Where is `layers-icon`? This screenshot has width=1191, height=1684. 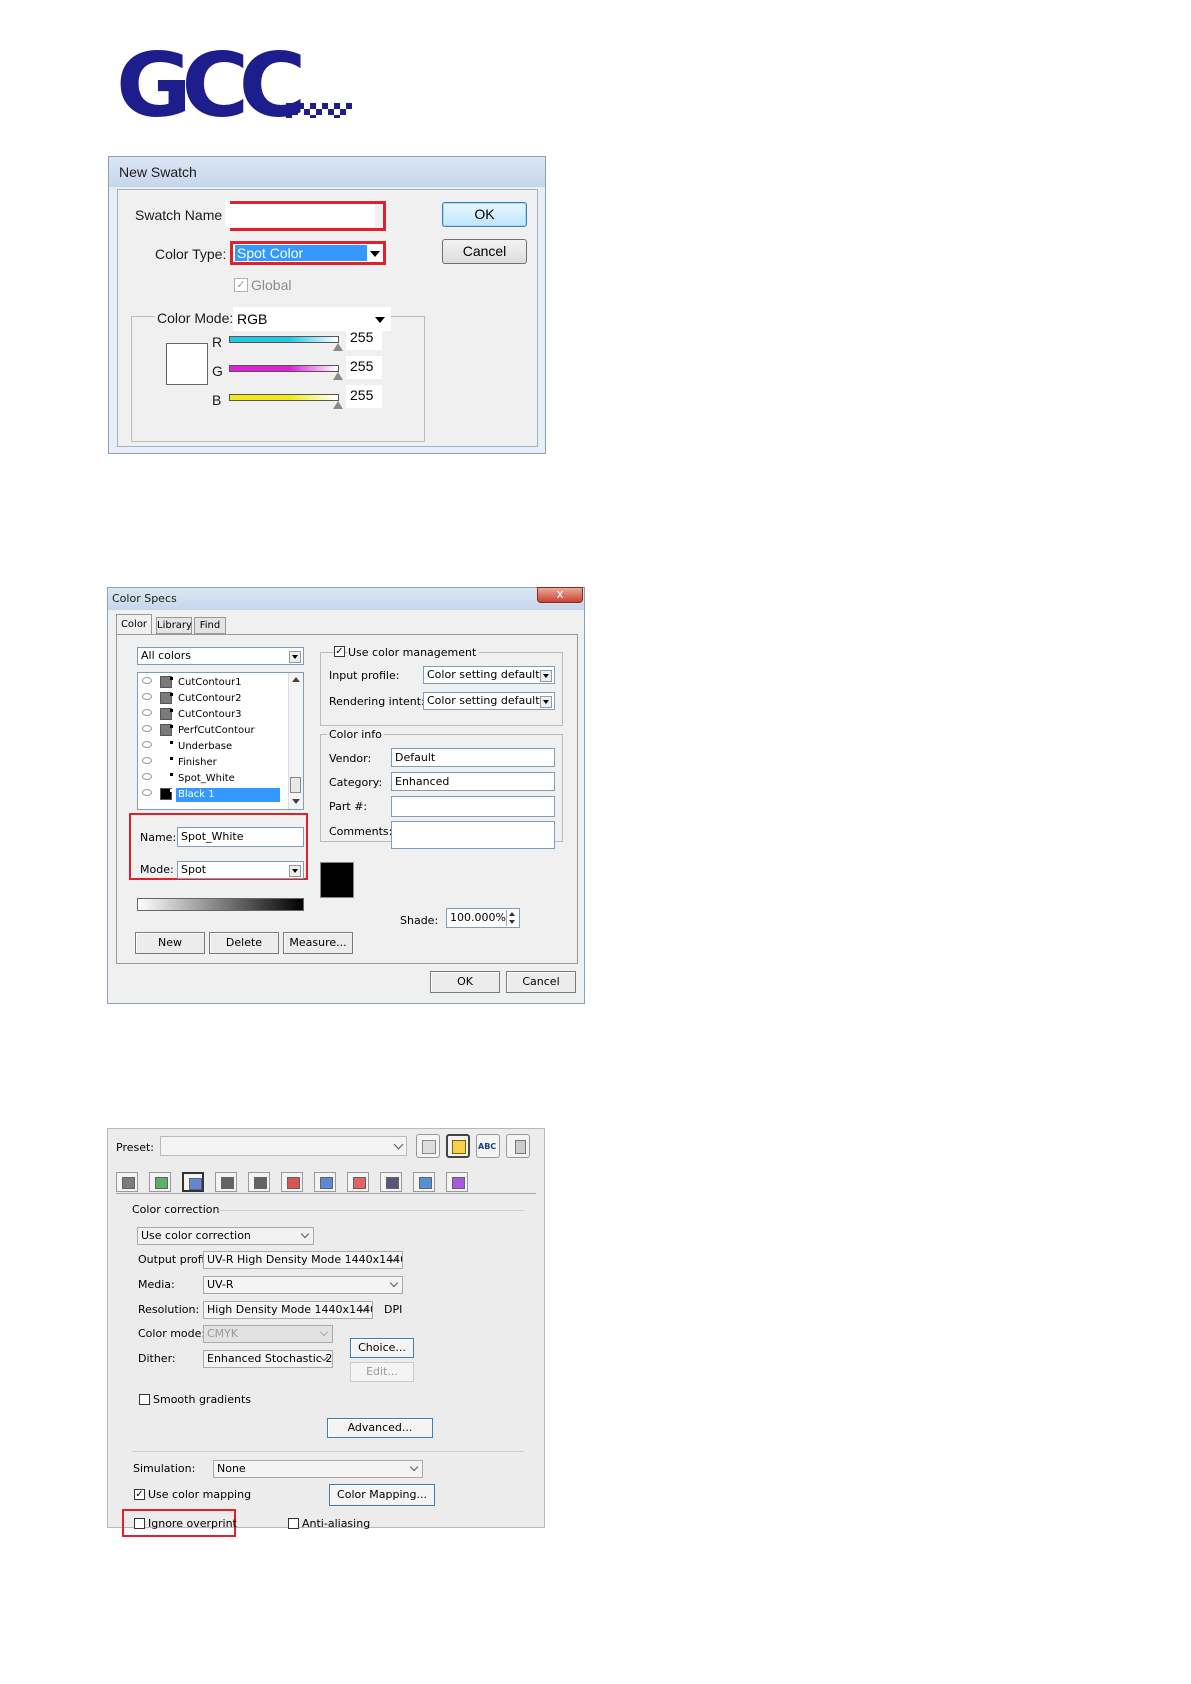
layers-icon is located at coordinates (391, 1182).